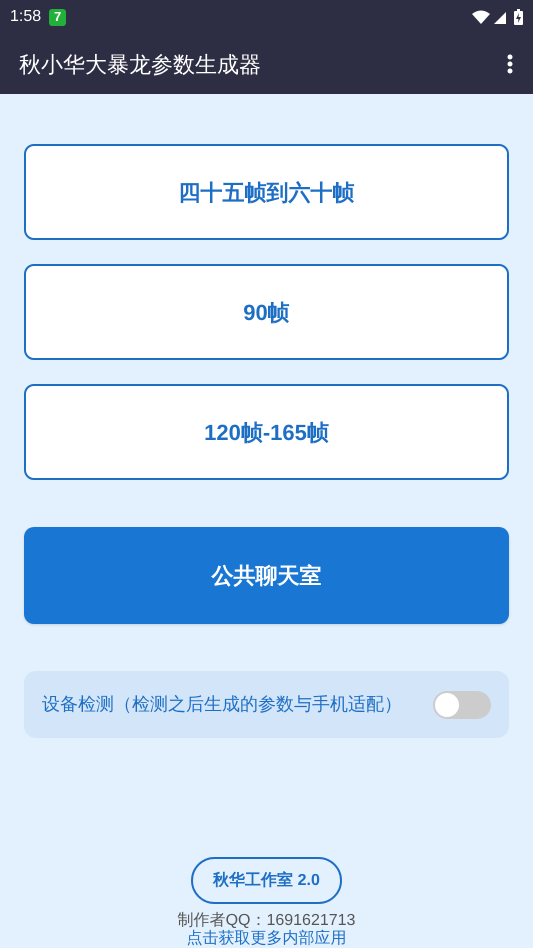 Image resolution: width=533 pixels, height=948 pixels. Describe the element at coordinates (266, 575) in the screenshot. I see `chat-room-button: 公共聊天室` at that location.